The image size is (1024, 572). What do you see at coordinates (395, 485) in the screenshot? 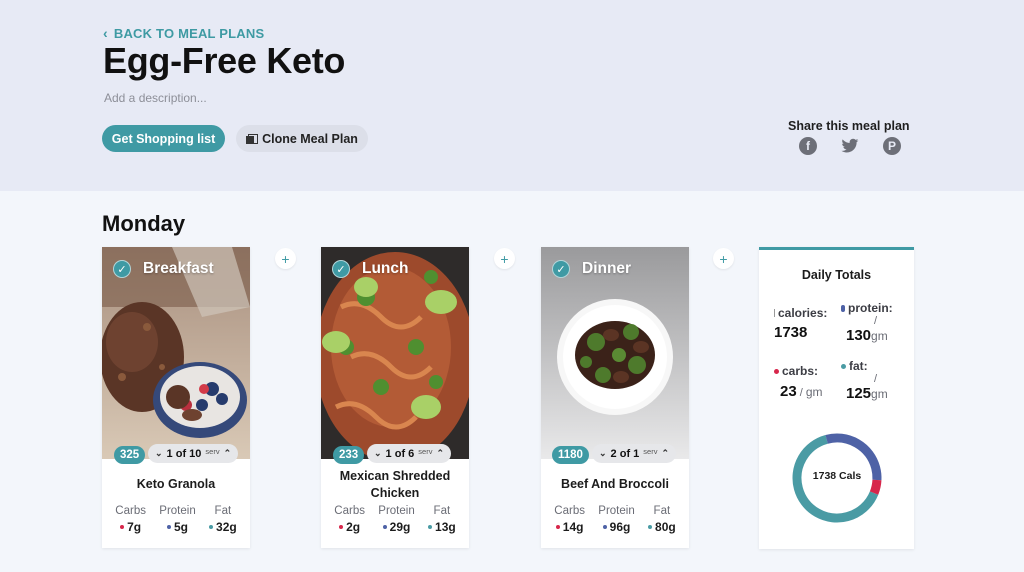
I see `recipe-name: Mexican Shredded Chicken` at bounding box center [395, 485].